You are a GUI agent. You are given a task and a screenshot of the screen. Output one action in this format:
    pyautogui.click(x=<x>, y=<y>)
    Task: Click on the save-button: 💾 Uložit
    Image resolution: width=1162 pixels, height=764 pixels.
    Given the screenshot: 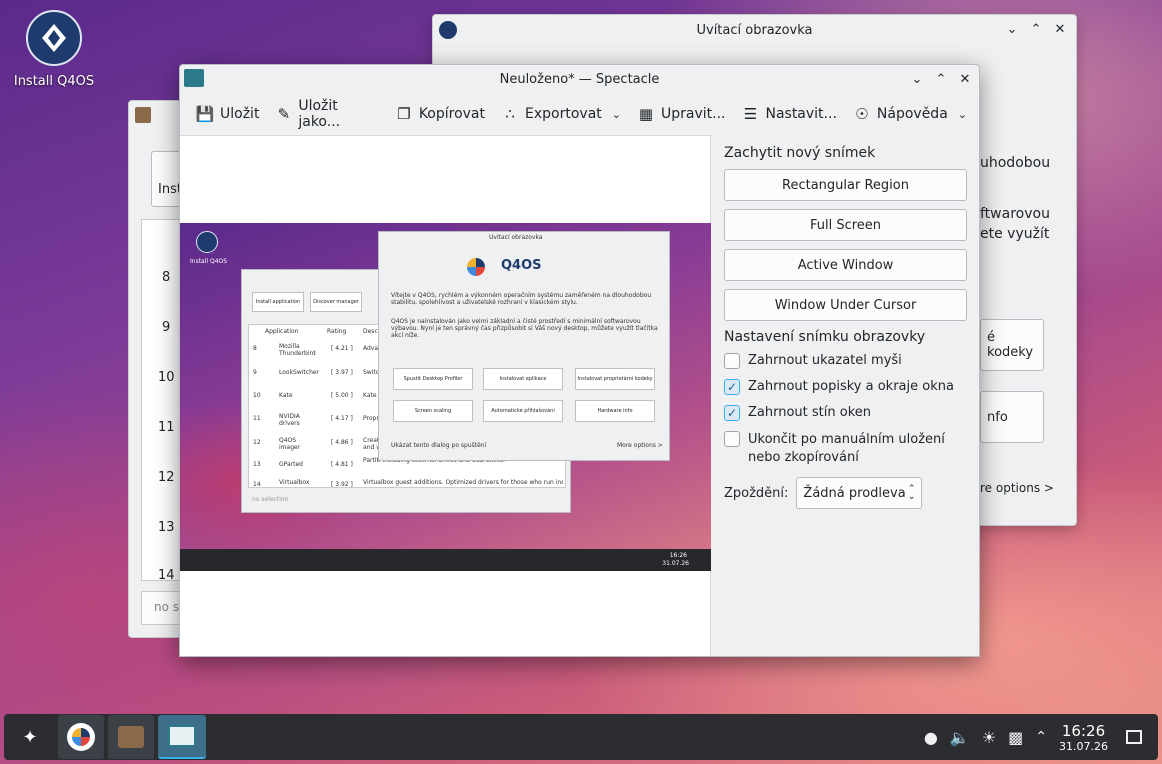 What is the action you would take?
    pyautogui.click(x=231, y=114)
    